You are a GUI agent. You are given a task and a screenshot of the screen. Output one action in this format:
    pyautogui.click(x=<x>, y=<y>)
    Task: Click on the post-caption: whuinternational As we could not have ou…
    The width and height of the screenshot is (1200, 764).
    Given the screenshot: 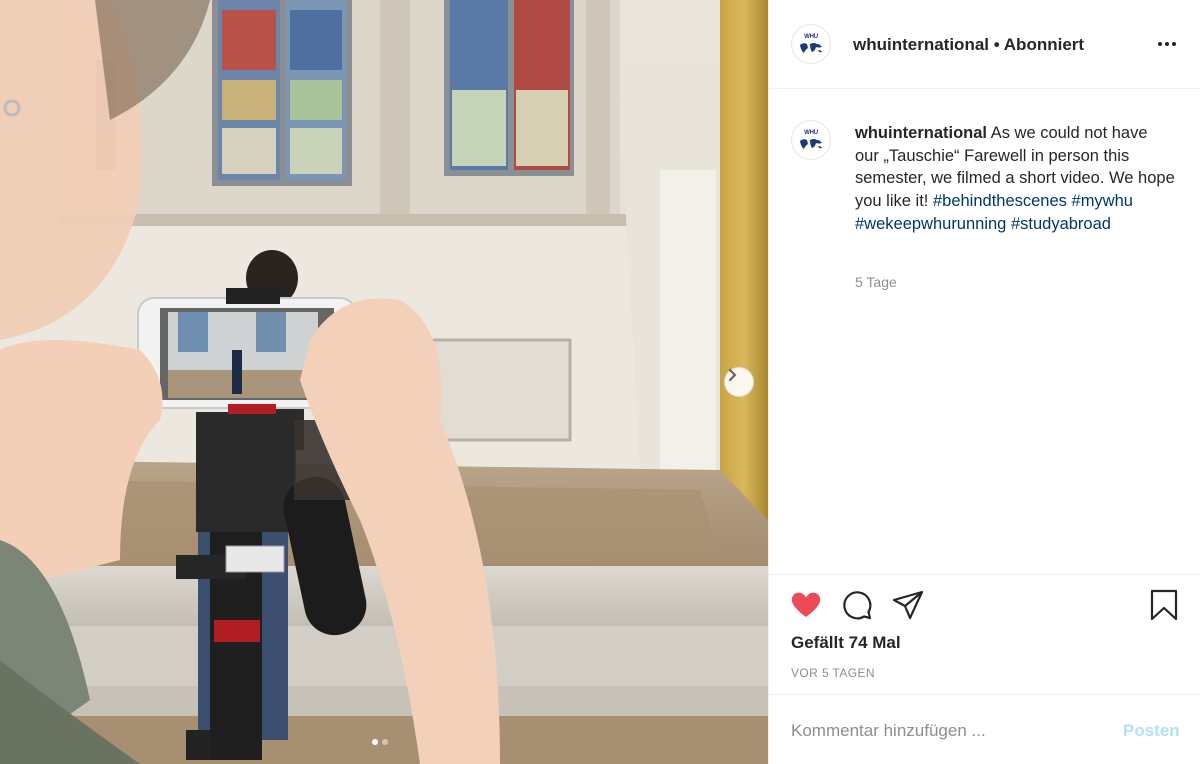 What is the action you would take?
    pyautogui.click(x=1015, y=179)
    